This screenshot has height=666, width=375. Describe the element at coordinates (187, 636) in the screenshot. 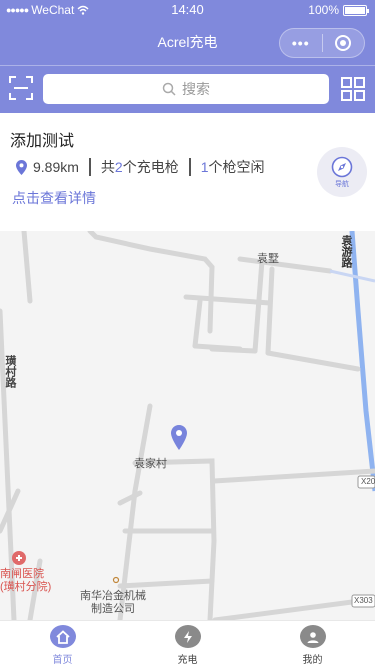

I see `lightning-icon` at that location.